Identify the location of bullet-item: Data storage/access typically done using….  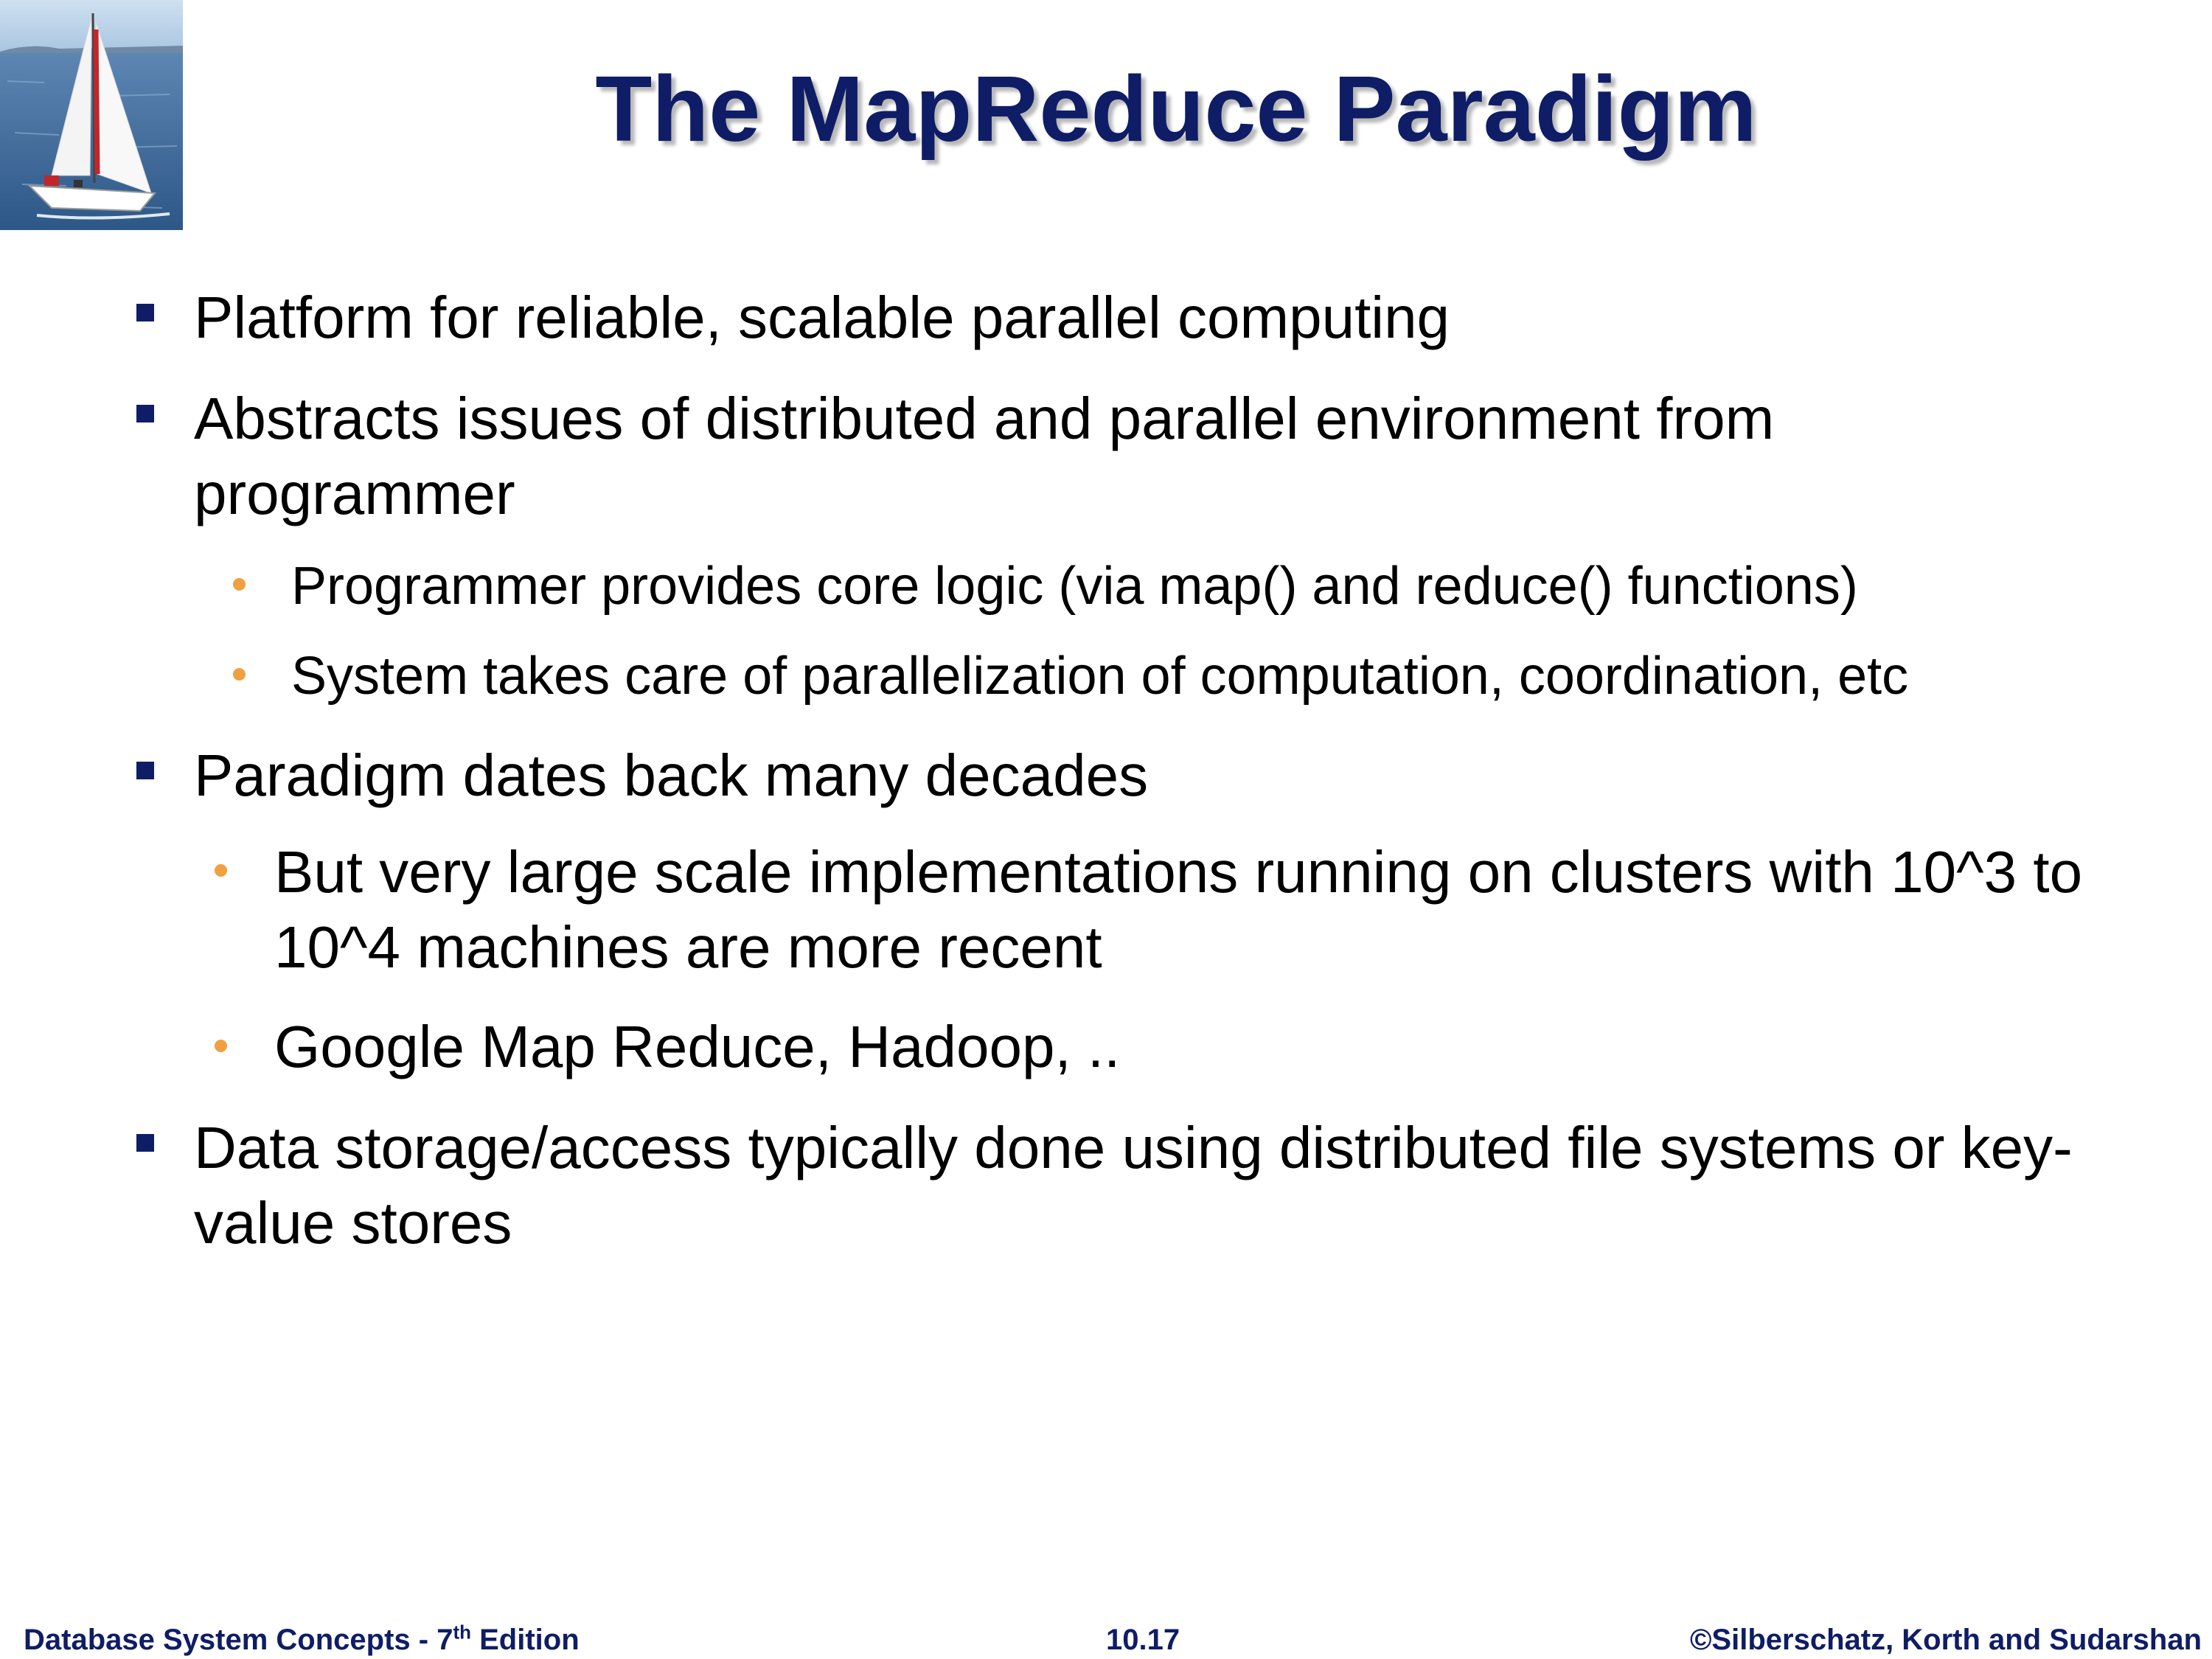
(1133, 1185).